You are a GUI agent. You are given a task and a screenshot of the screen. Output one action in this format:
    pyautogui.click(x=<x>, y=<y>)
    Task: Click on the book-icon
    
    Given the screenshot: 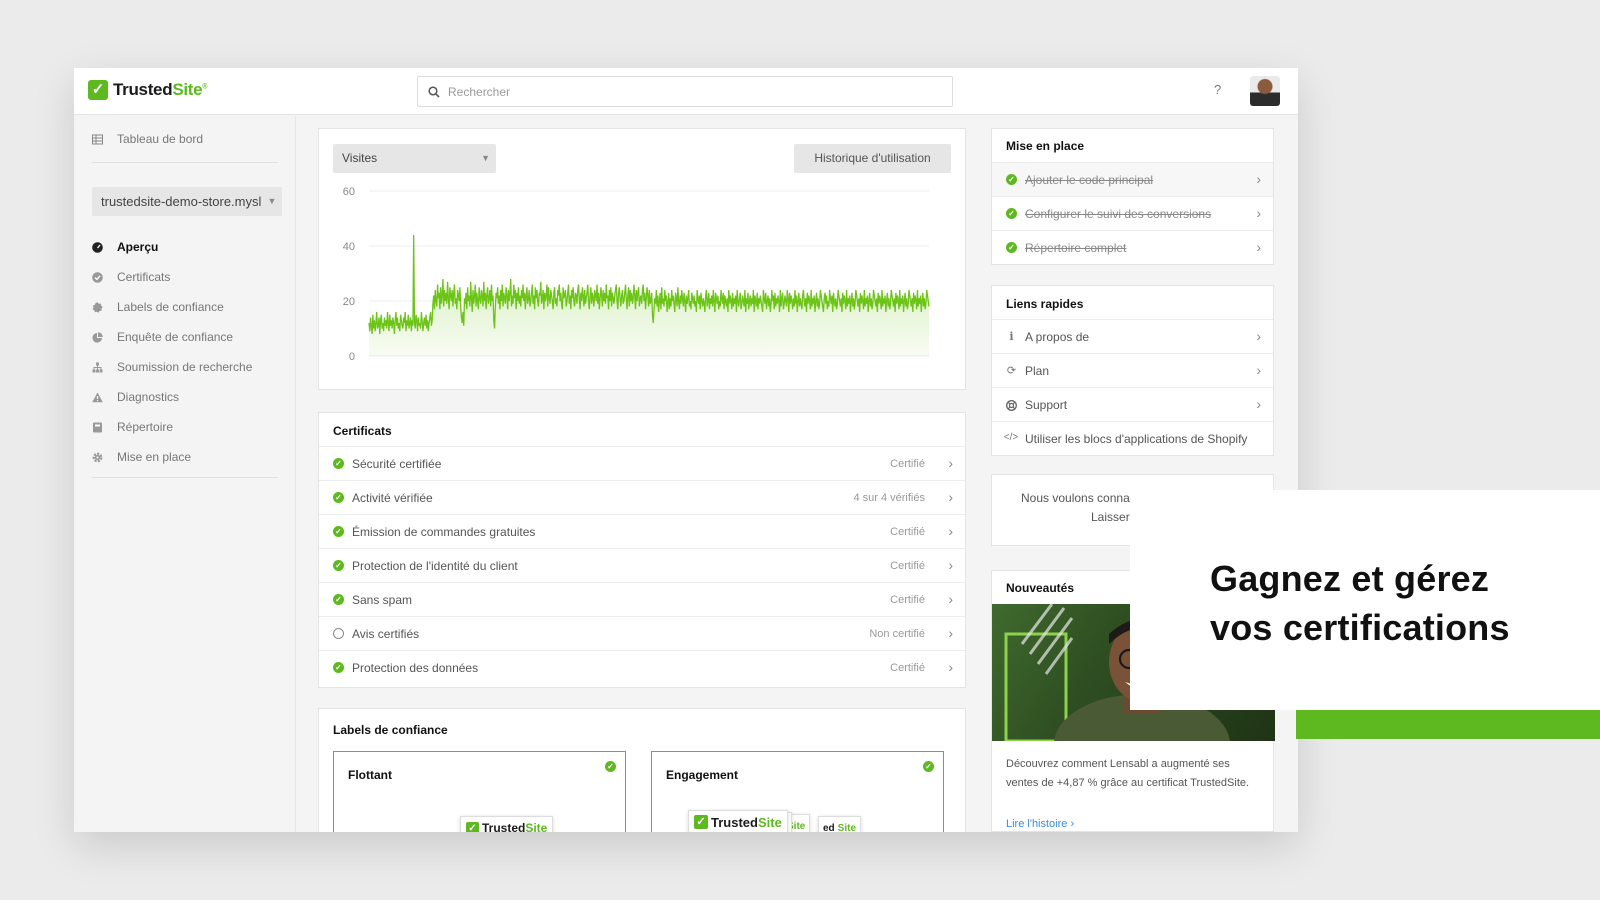 What is the action you would take?
    pyautogui.click(x=97, y=427)
    